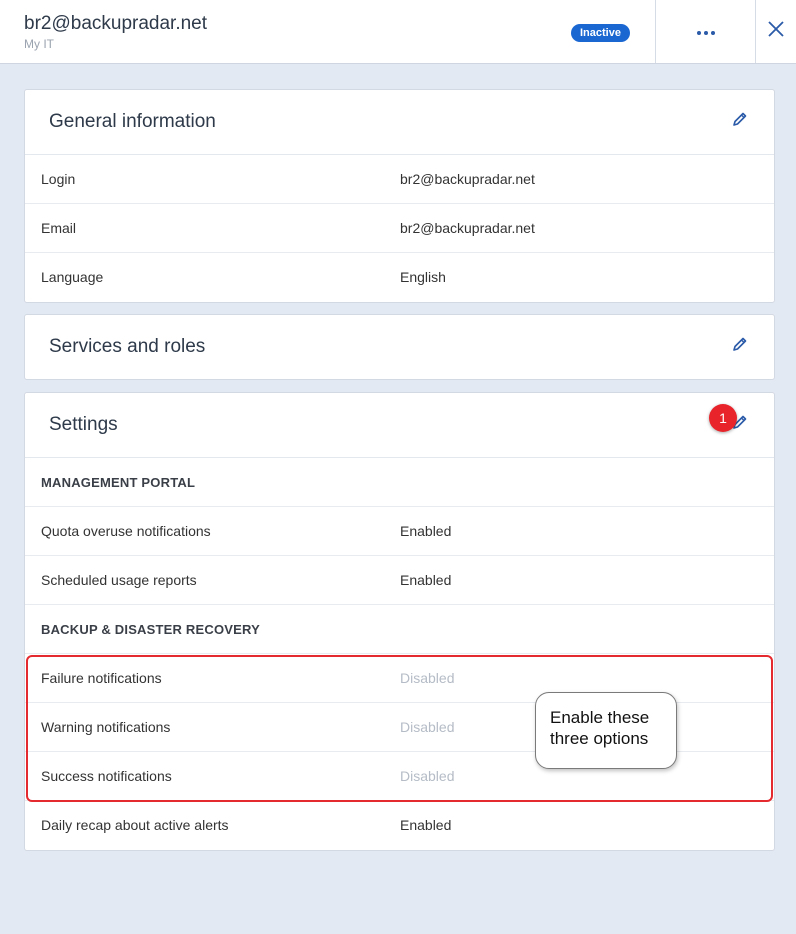 Image resolution: width=796 pixels, height=934 pixels. What do you see at coordinates (132, 121) in the screenshot?
I see `card-title: General information` at bounding box center [132, 121].